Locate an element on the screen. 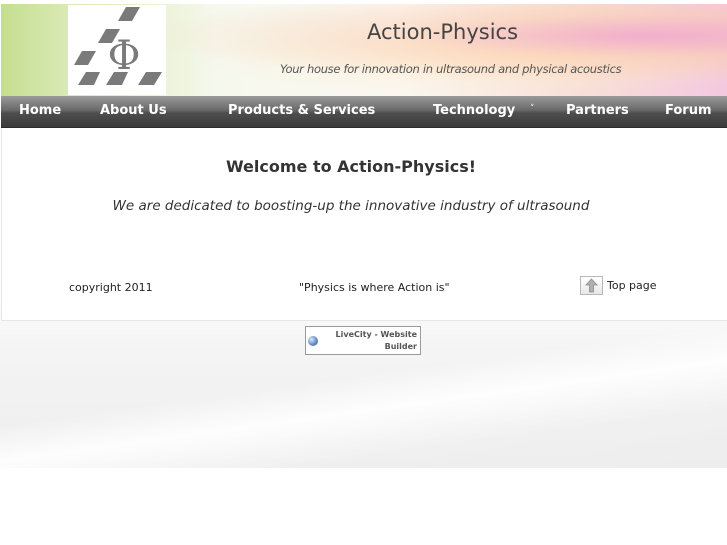 This screenshot has height=545, width=727. arrow-up-icon is located at coordinates (591, 285).